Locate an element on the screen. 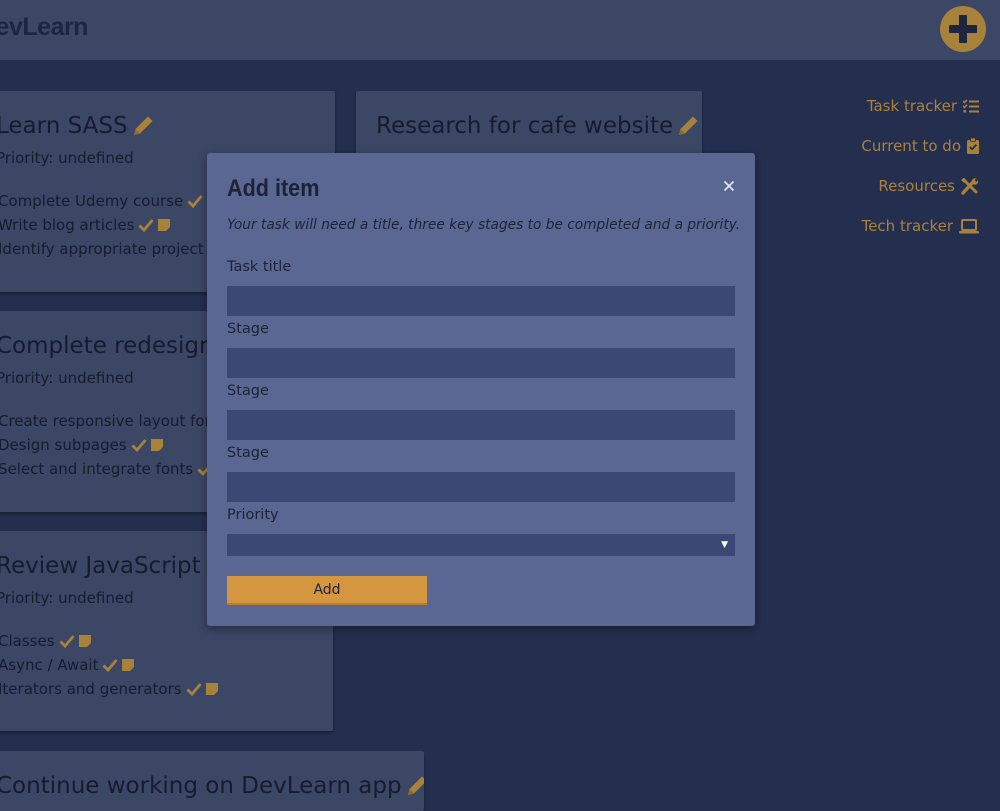 The width and height of the screenshot is (1000, 811). priority-label: Priority is located at coordinates (253, 515).